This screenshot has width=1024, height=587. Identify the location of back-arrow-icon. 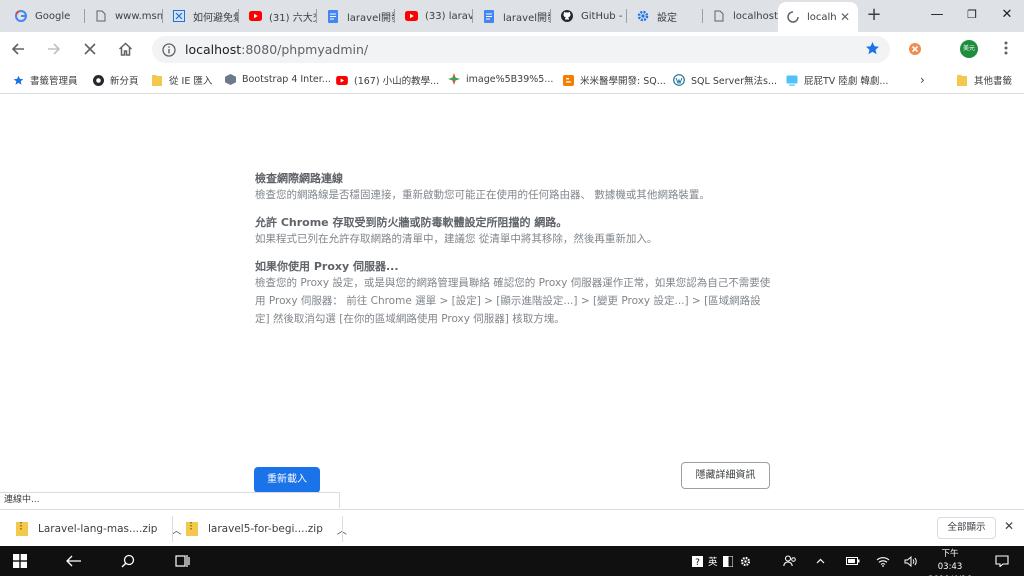
(74, 561).